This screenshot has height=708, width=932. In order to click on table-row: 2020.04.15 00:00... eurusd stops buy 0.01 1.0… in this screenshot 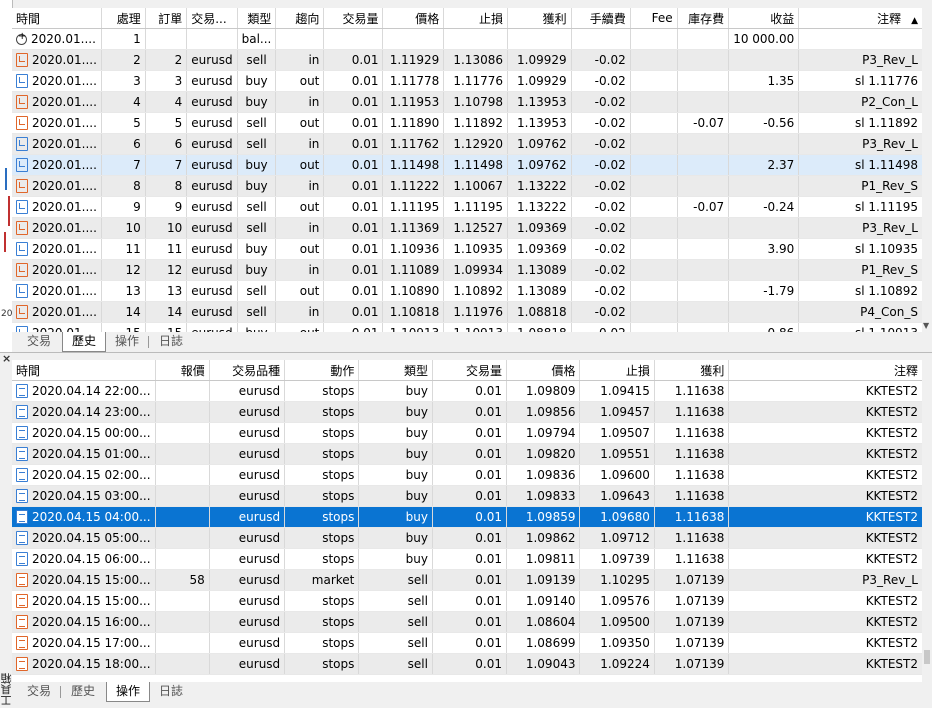, I will do `click(467, 433)`.